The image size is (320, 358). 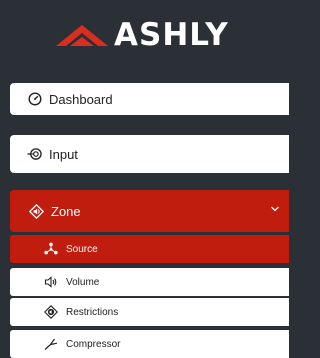 What do you see at coordinates (149, 312) in the screenshot?
I see `zone-subitem-restrictions: Restrictions` at bounding box center [149, 312].